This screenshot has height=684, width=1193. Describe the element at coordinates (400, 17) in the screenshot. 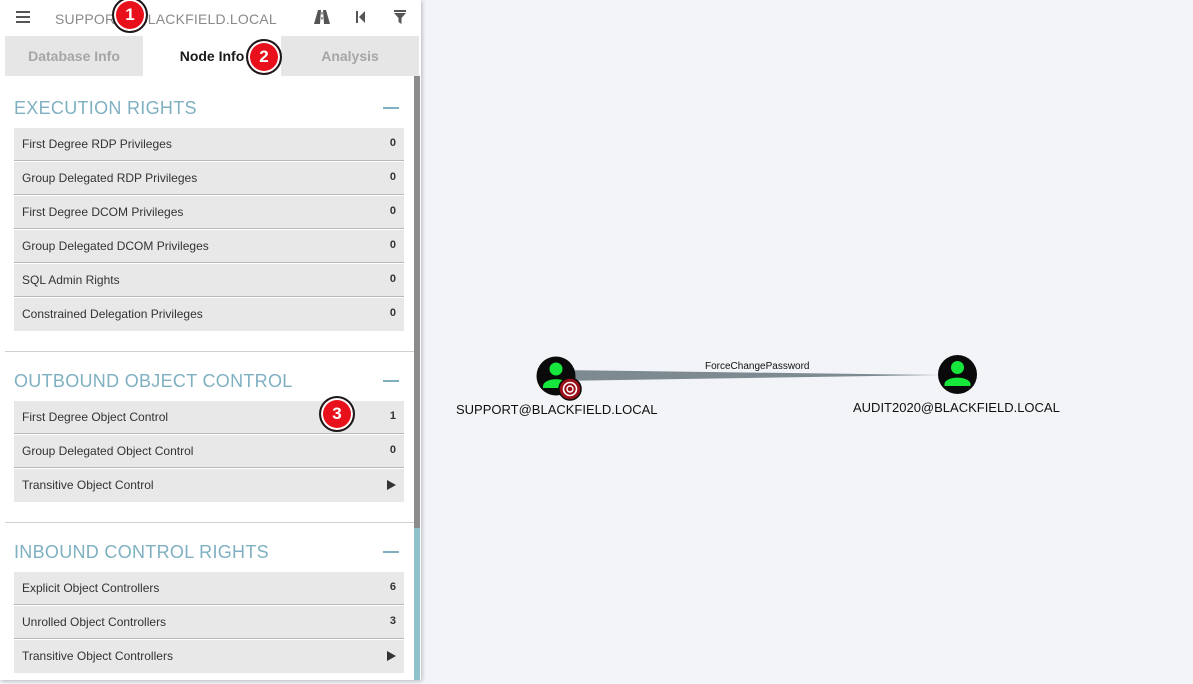

I see `filter-icon` at that location.